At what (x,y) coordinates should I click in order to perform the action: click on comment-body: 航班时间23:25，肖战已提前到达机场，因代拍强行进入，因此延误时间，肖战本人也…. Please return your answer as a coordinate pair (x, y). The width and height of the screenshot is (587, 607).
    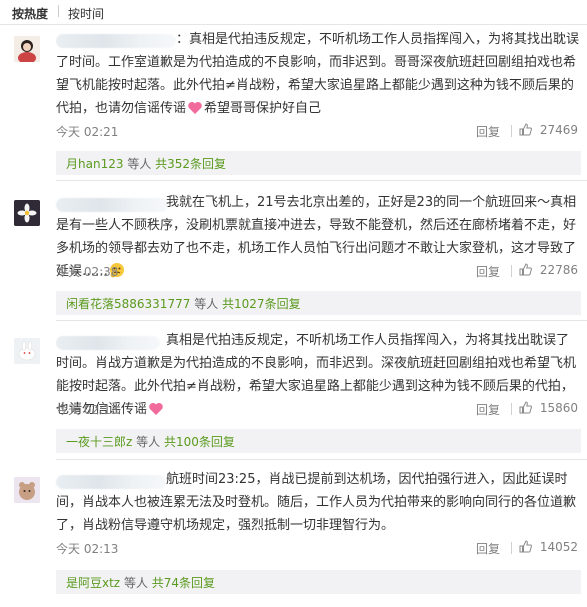
    Looking at the image, I should click on (316, 502).